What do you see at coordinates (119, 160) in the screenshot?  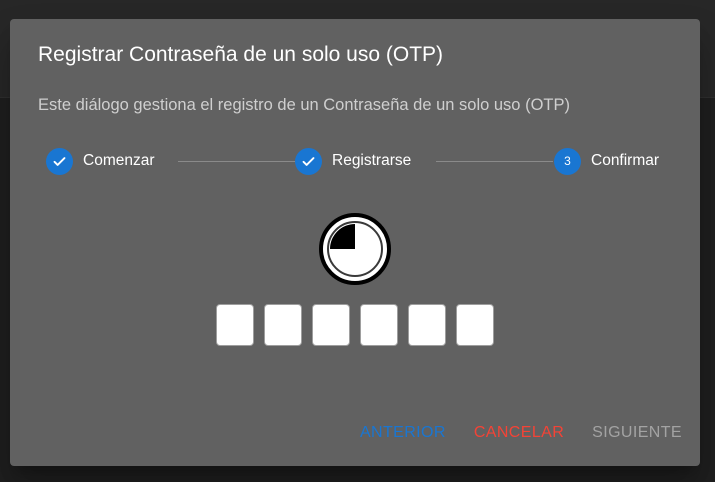 I see `step-label: Comenzar` at bounding box center [119, 160].